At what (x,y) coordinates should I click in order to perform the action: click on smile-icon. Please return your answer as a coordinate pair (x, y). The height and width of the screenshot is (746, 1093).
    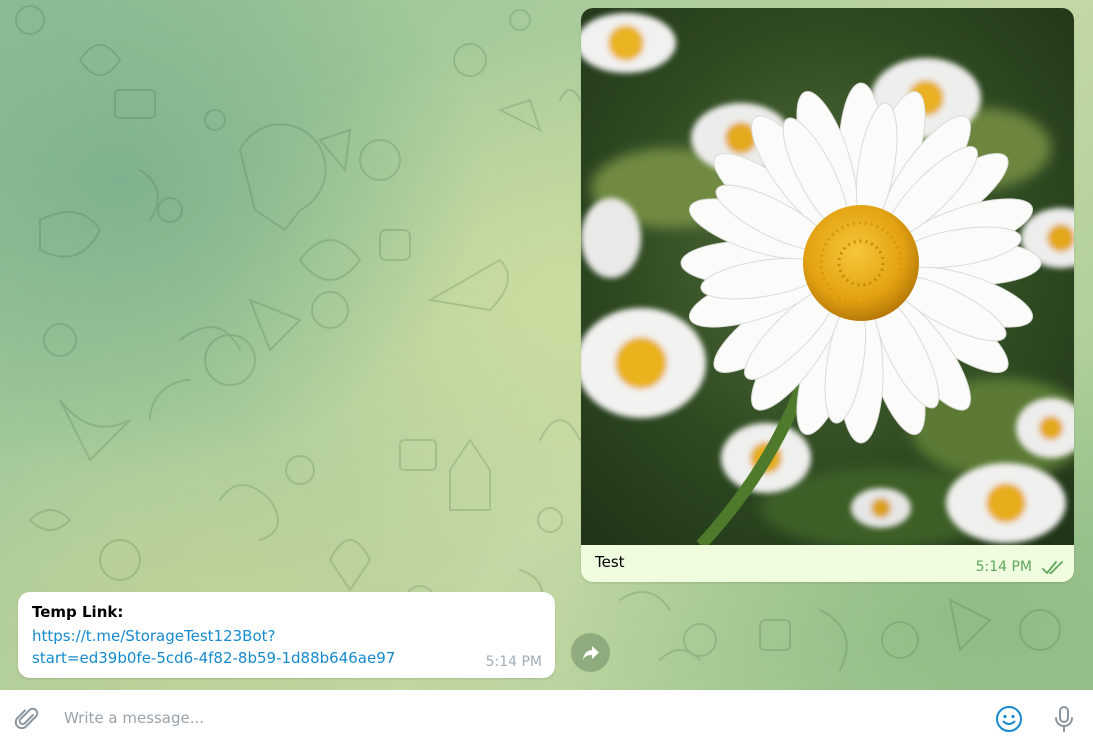
    Looking at the image, I should click on (1009, 719).